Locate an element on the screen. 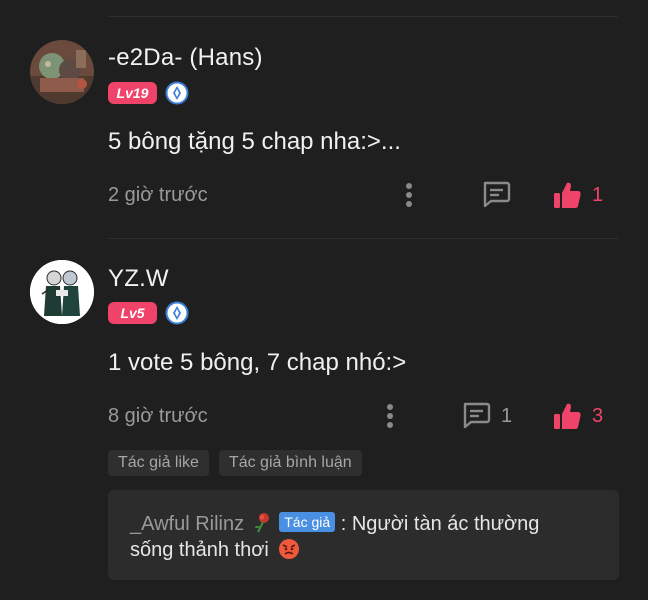  top-divider is located at coordinates (363, 16).